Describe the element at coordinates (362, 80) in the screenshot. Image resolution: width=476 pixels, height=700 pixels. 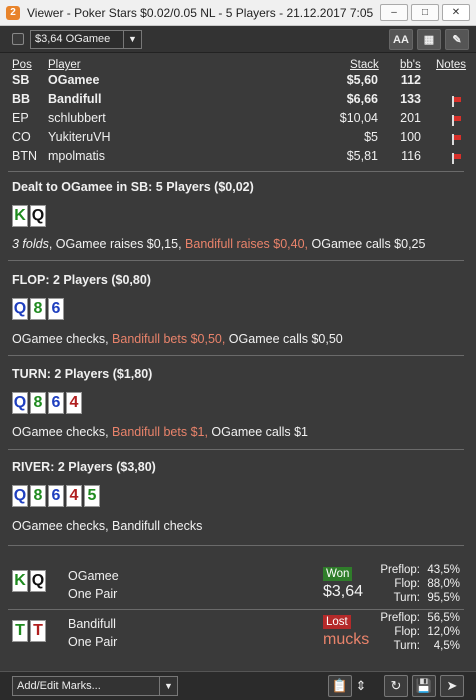
I see `row-stack: $5,60` at that location.